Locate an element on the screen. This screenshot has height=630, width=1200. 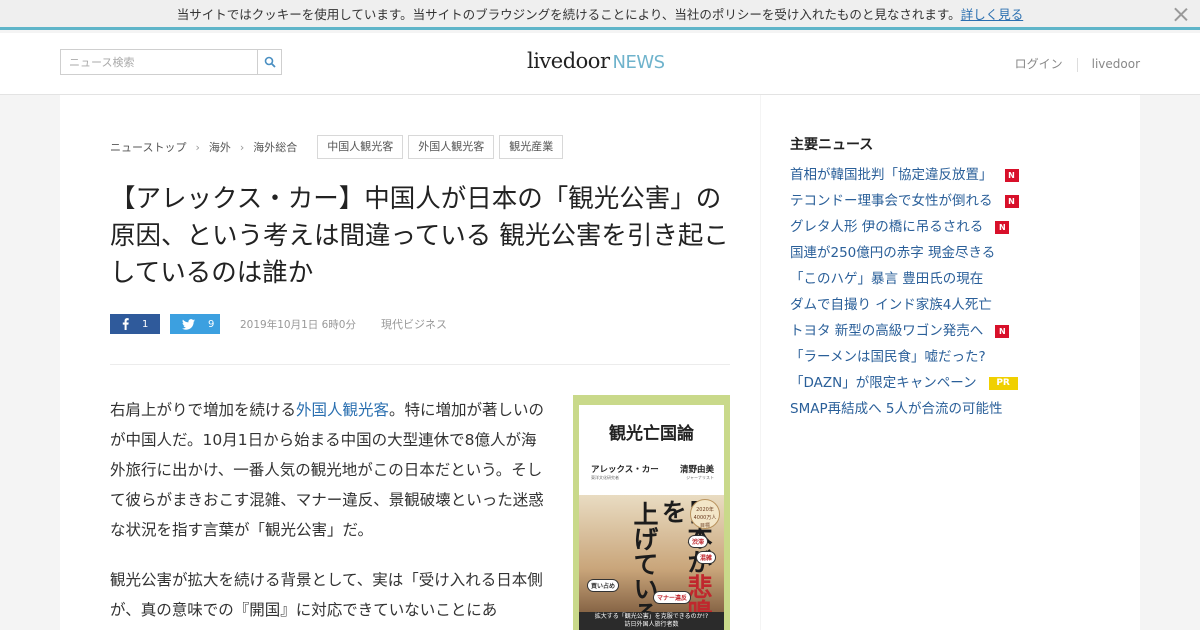
close-icon is located at coordinates (1181, 14).